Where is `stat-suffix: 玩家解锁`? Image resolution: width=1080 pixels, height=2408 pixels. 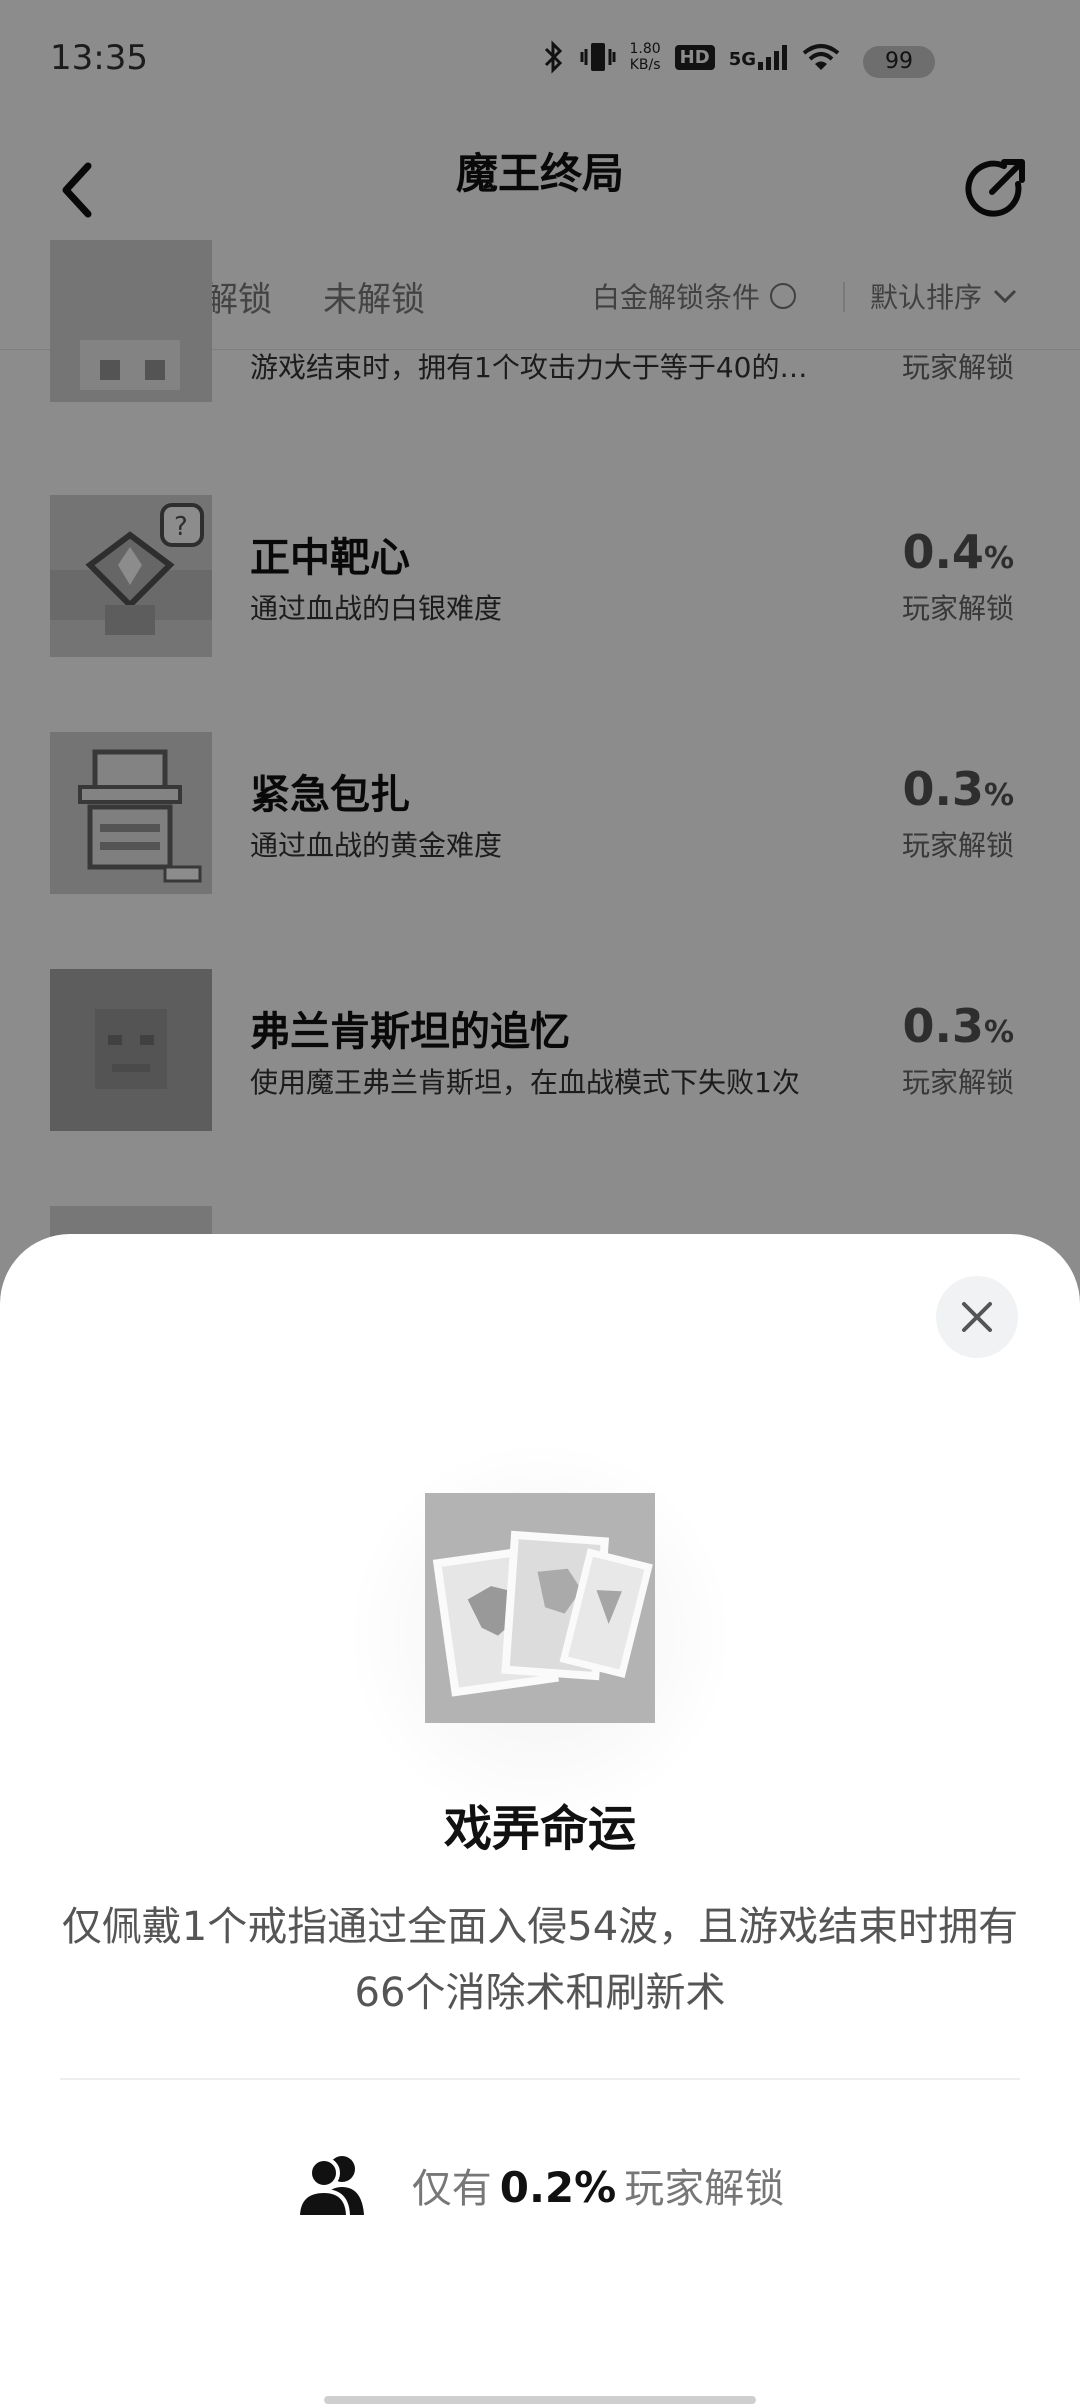 stat-suffix: 玩家解锁 is located at coordinates (704, 2189).